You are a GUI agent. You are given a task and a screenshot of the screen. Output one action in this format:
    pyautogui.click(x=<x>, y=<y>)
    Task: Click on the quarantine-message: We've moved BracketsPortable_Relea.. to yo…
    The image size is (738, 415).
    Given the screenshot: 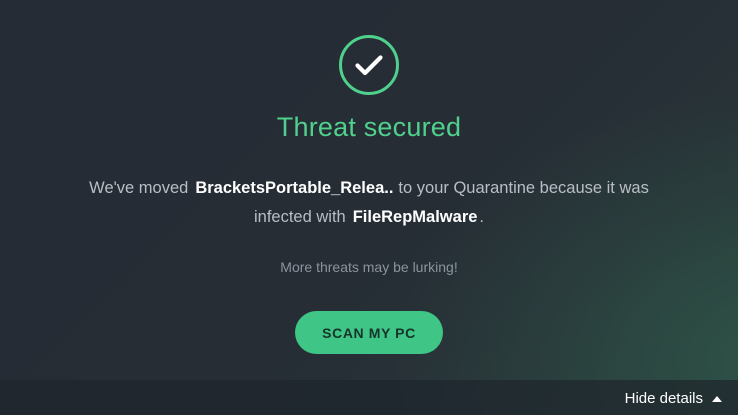 What is the action you would take?
    pyautogui.click(x=369, y=203)
    